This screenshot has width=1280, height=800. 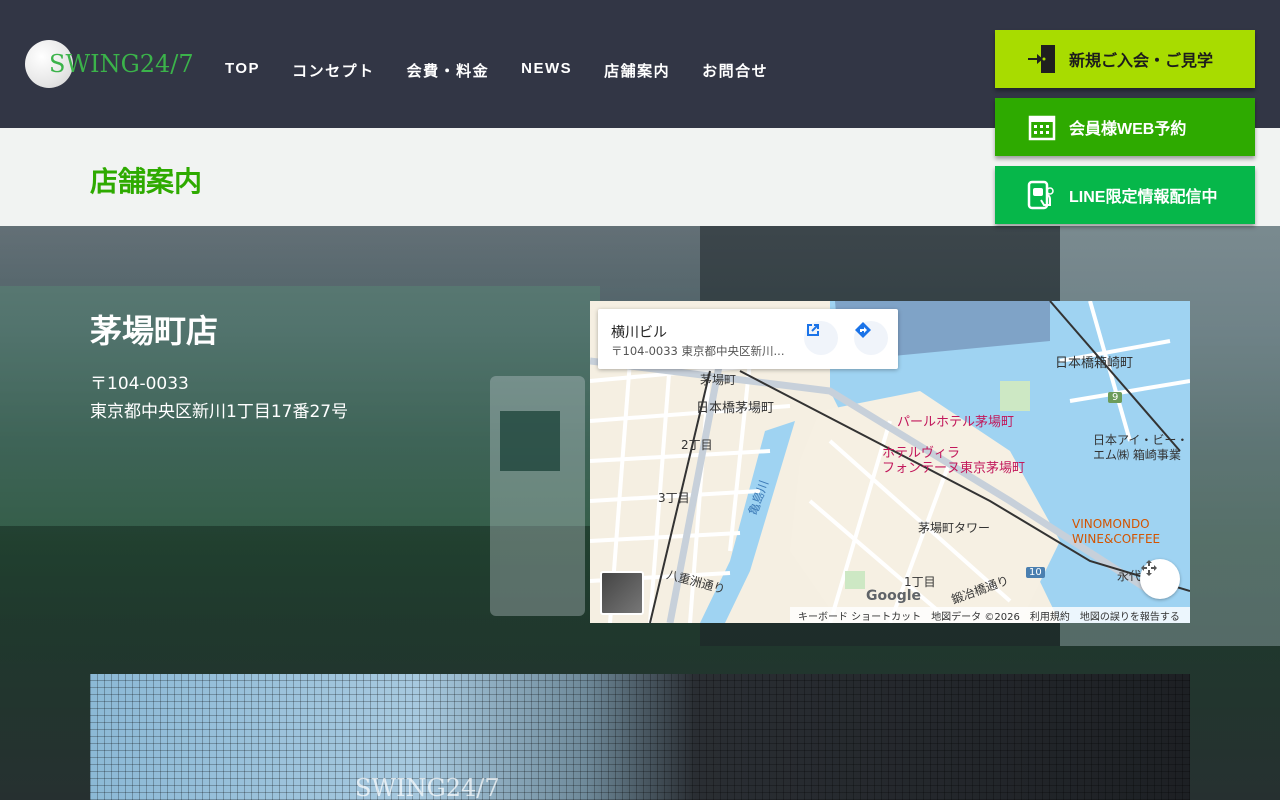 What do you see at coordinates (1130, 615) in the screenshot?
I see `report-error-link: 地図の誤りを報告する` at bounding box center [1130, 615].